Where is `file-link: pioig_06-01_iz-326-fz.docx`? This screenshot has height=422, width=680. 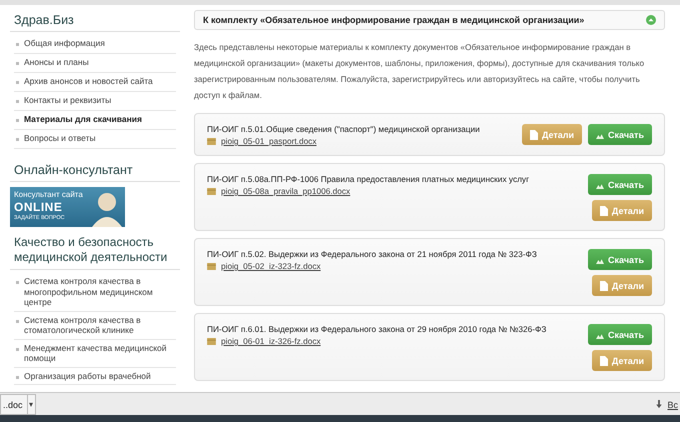 file-link: pioig_06-01_iz-326-fz.docx is located at coordinates (271, 341).